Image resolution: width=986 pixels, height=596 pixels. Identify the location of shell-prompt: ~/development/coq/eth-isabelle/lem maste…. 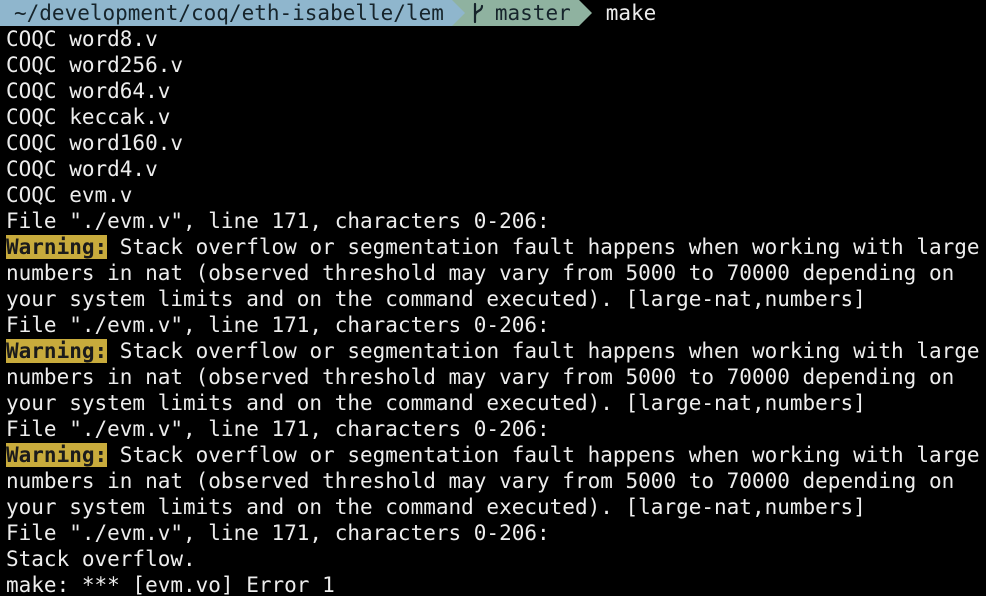
(493, 13).